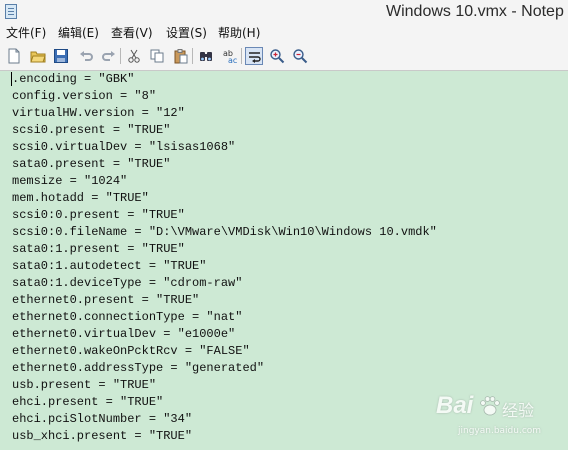 This screenshot has height=450, width=568. Describe the element at coordinates (91, 164) in the screenshot. I see `editor-line: sata0.present = "TRUE"` at that location.